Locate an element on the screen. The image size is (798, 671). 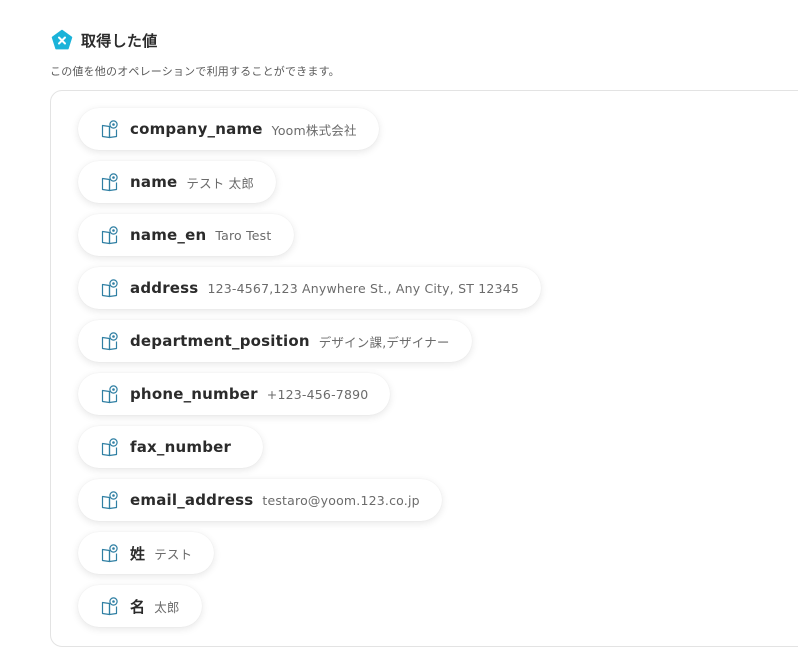
section-header: 取得した値 is located at coordinates (104, 40).